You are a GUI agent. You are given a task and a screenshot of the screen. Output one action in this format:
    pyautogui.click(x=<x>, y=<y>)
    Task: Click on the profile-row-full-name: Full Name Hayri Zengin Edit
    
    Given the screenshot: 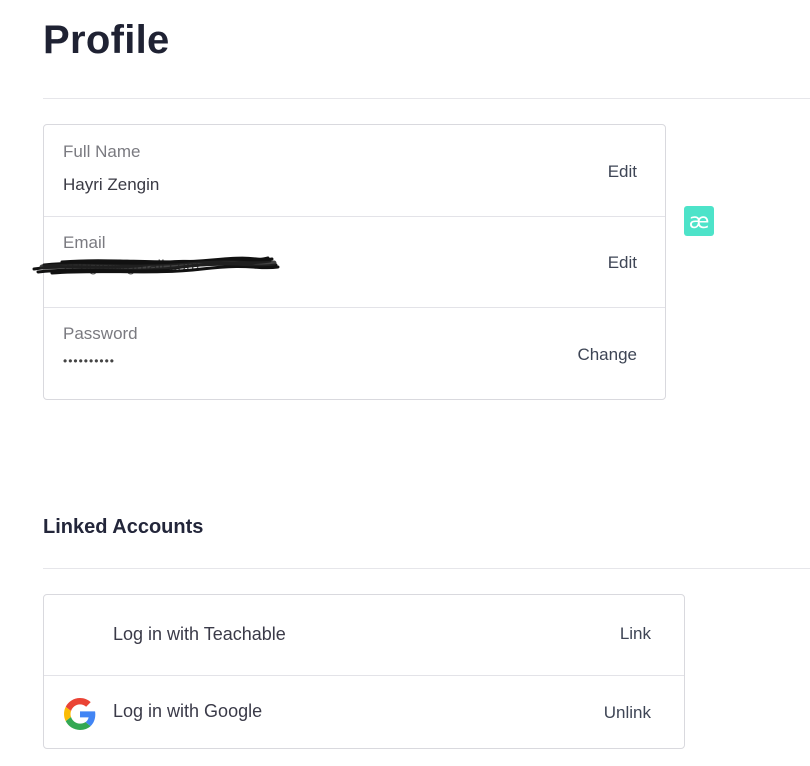 What is the action you would take?
    pyautogui.click(x=354, y=171)
    